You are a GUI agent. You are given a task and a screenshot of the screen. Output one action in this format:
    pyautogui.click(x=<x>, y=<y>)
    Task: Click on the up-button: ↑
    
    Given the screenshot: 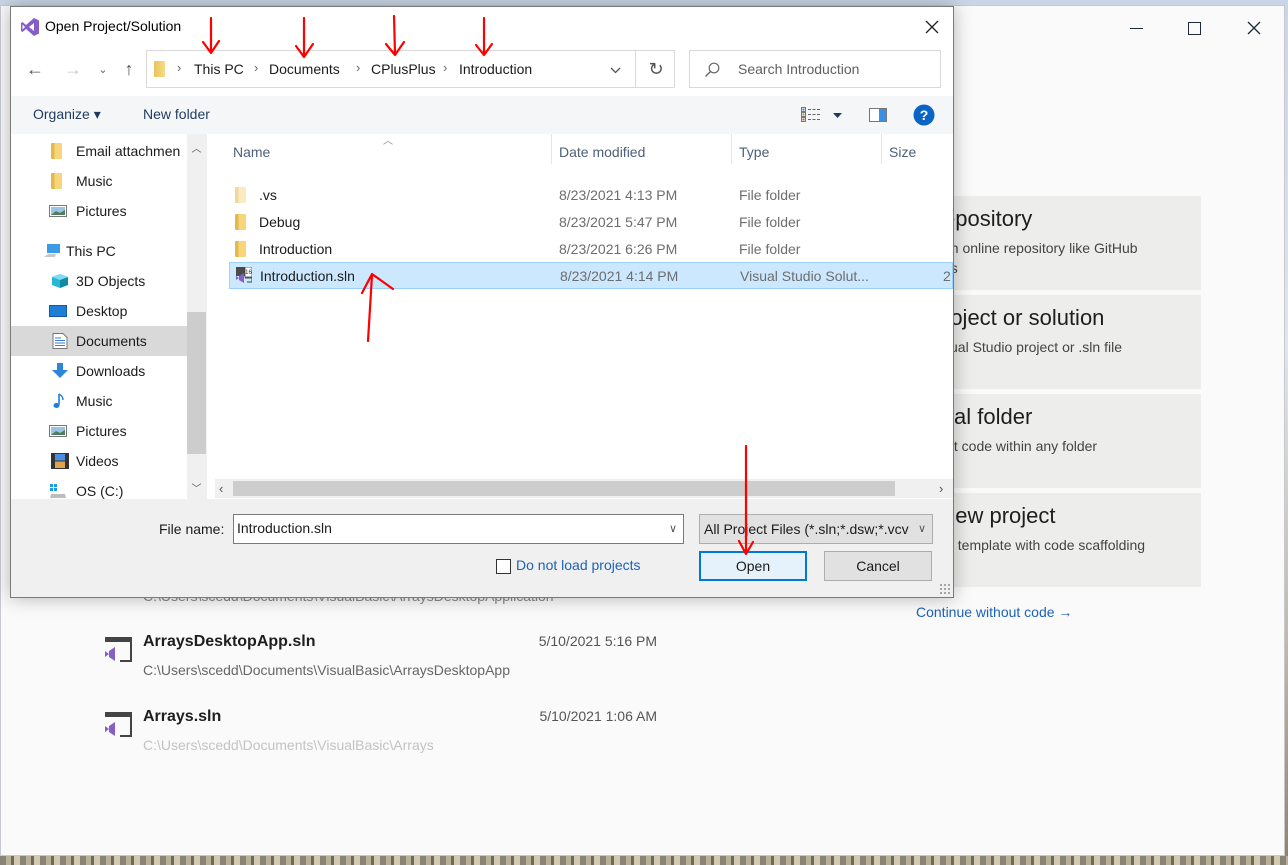 What is the action you would take?
    pyautogui.click(x=129, y=69)
    